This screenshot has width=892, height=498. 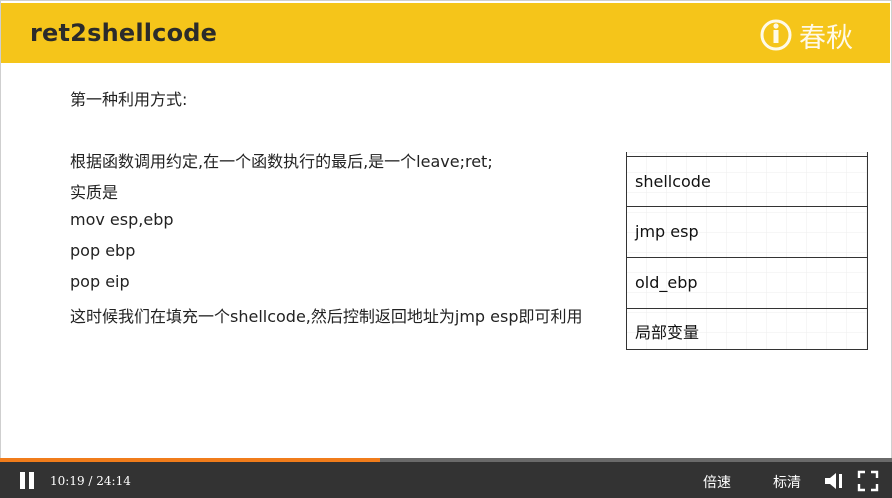 What do you see at coordinates (868, 481) in the screenshot?
I see `fullscreen-icon` at bounding box center [868, 481].